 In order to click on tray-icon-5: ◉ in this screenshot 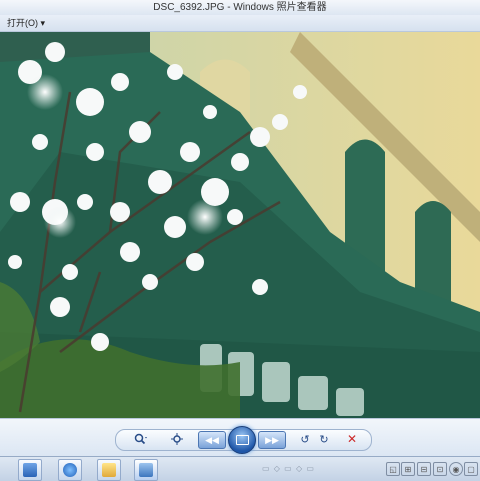, I will do `click(456, 469)`.